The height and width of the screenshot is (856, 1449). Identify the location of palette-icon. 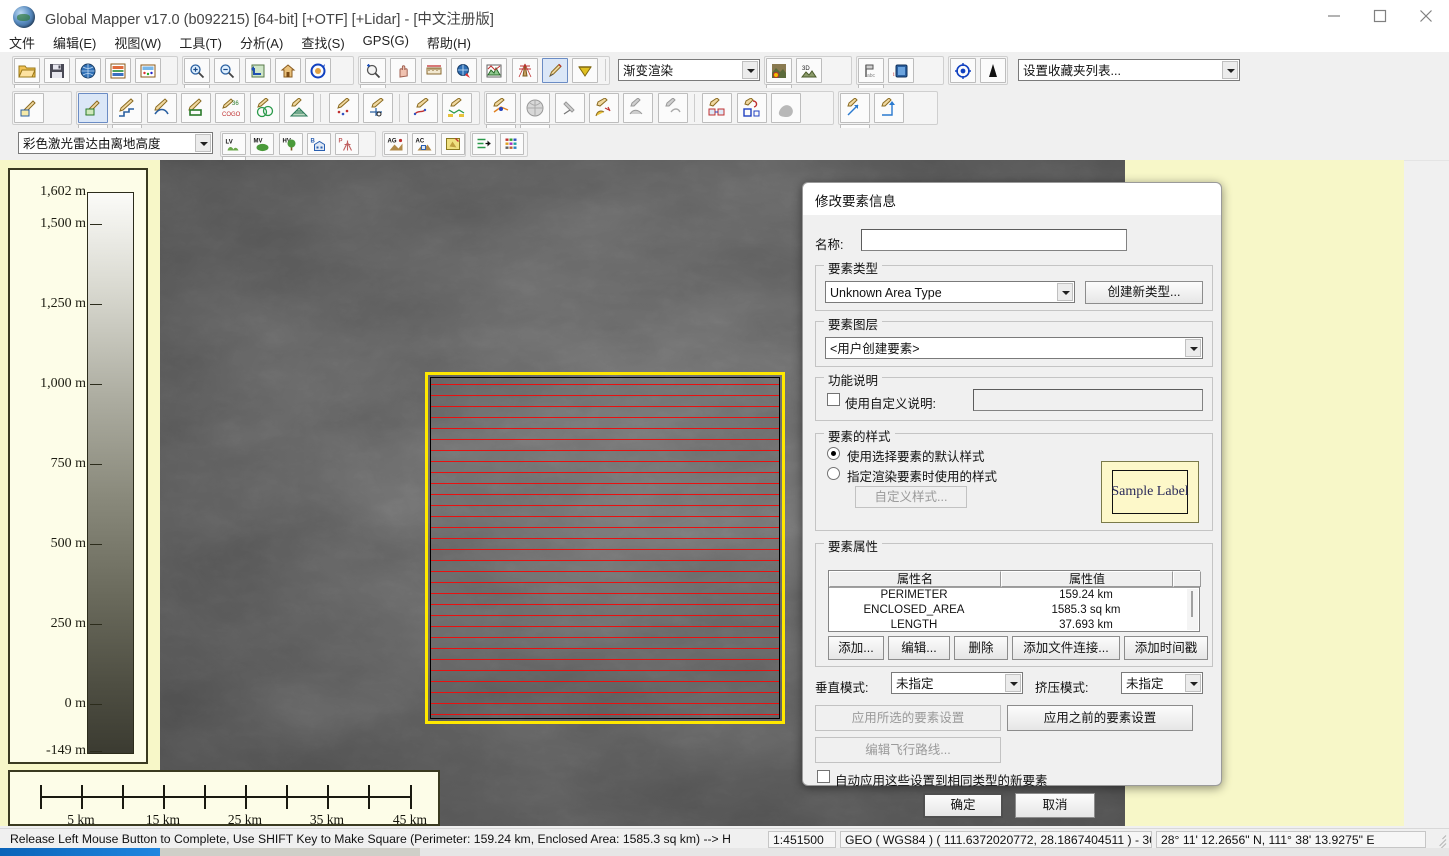
(512, 144).